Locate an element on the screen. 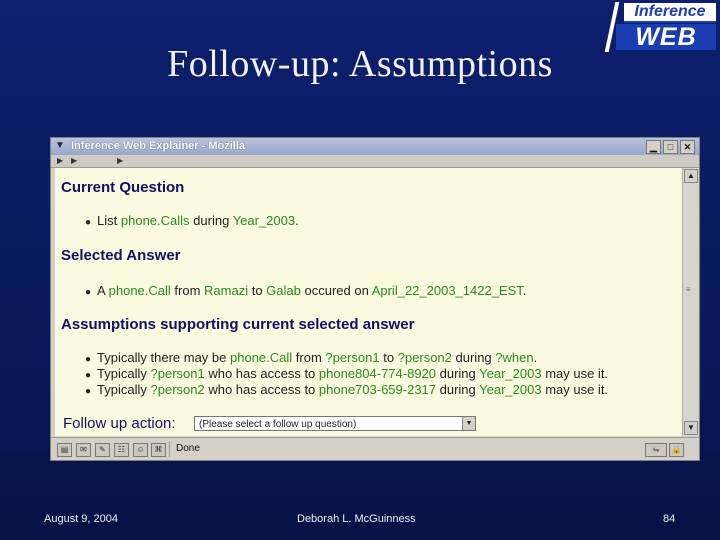 The image size is (720, 540). footer-date: August 9, 2004 is located at coordinates (81, 519).